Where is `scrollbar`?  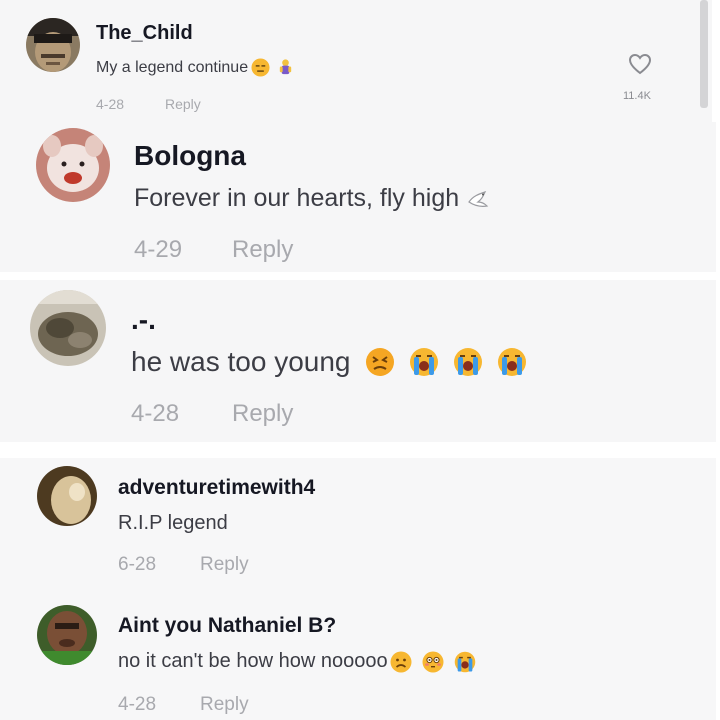 scrollbar is located at coordinates (704, 54).